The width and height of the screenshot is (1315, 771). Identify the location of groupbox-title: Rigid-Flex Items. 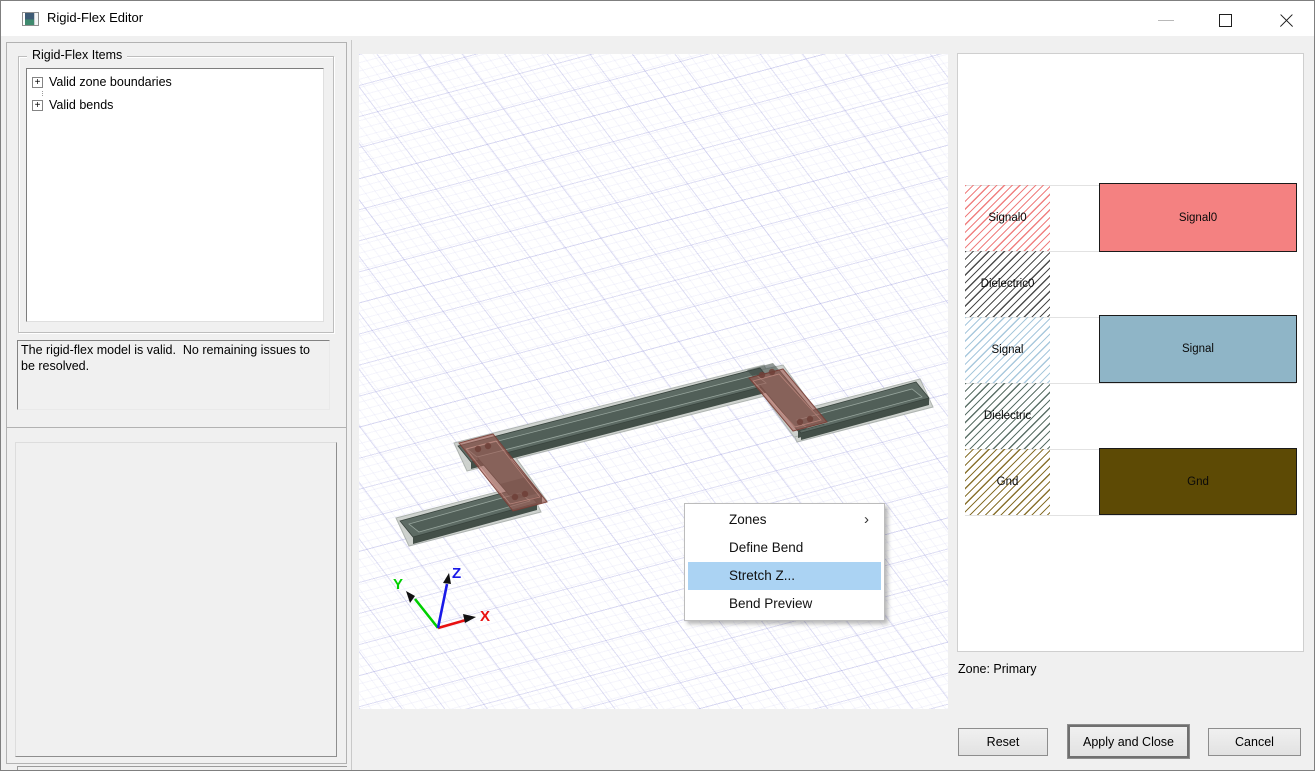
(77, 55).